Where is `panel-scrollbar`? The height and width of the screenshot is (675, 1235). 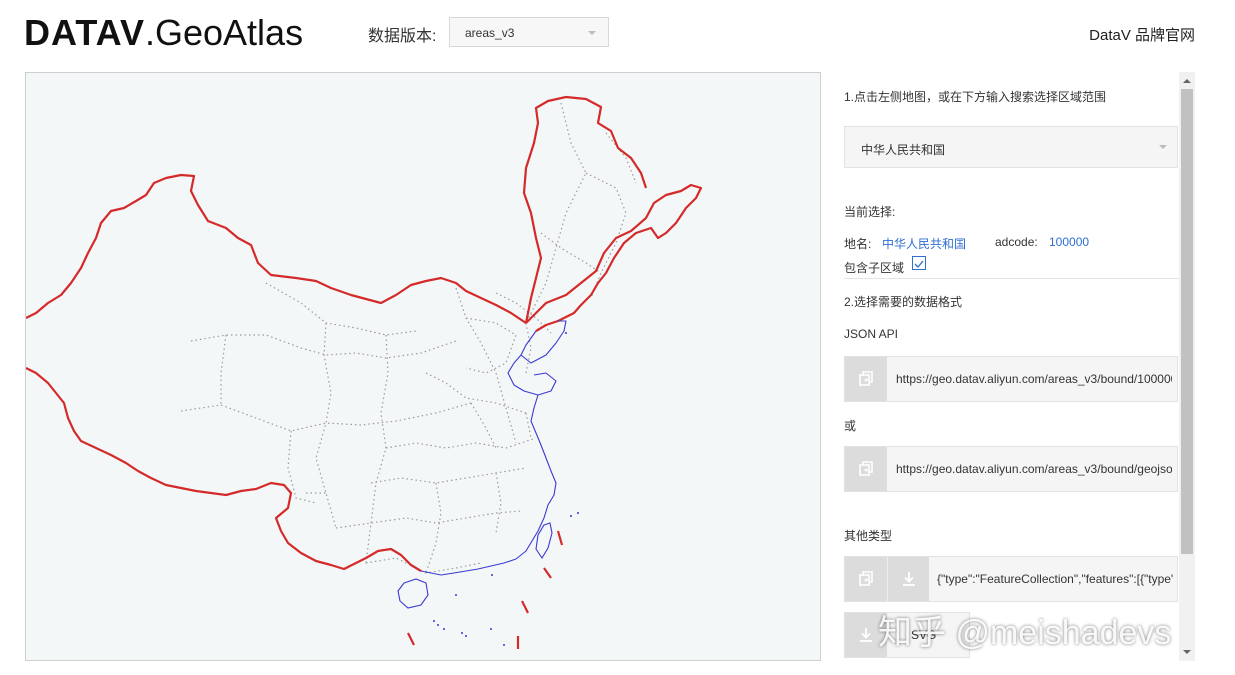 panel-scrollbar is located at coordinates (1187, 366).